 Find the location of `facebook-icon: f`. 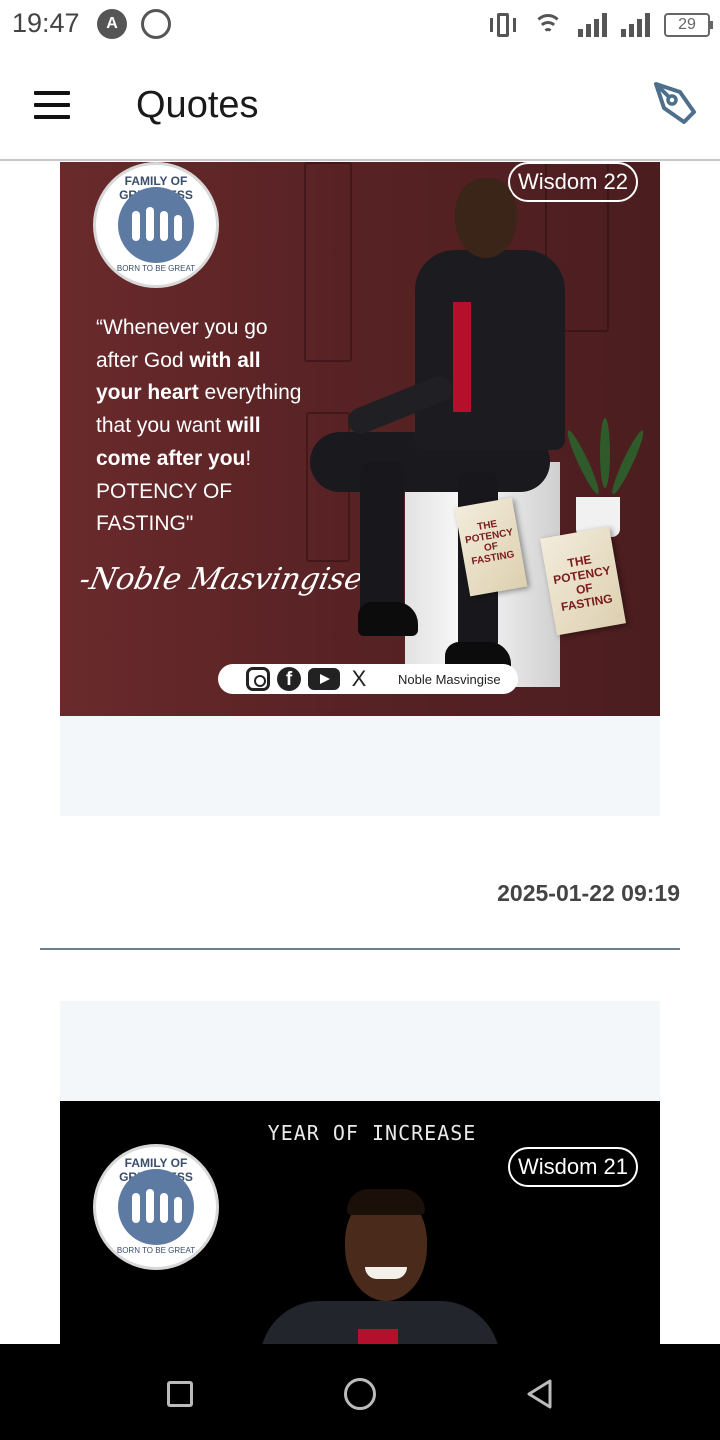

facebook-icon: f is located at coordinates (289, 679).